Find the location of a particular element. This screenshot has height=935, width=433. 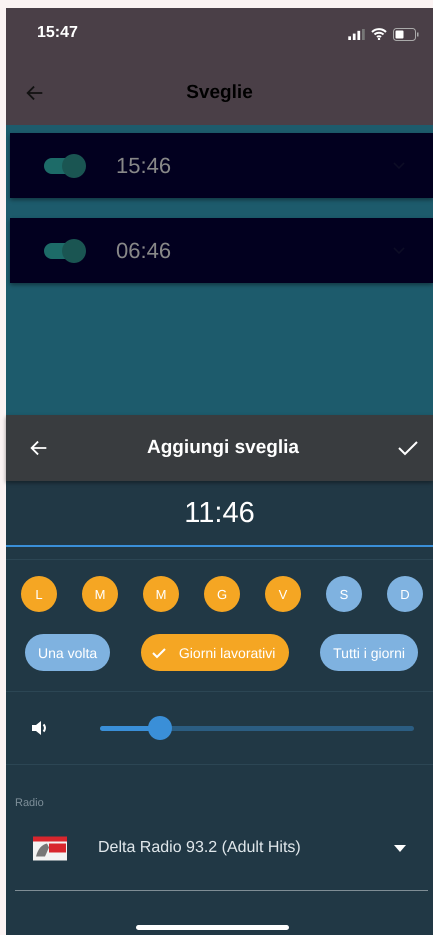

repeat-chip: Una volta is located at coordinates (67, 652).